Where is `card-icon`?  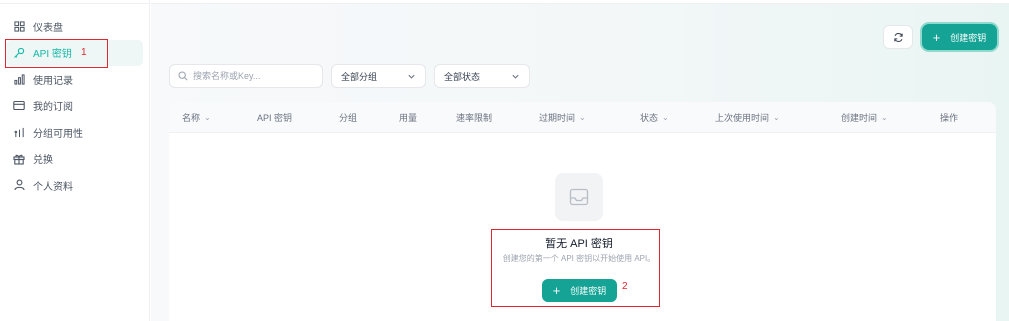
card-icon is located at coordinates (19, 106).